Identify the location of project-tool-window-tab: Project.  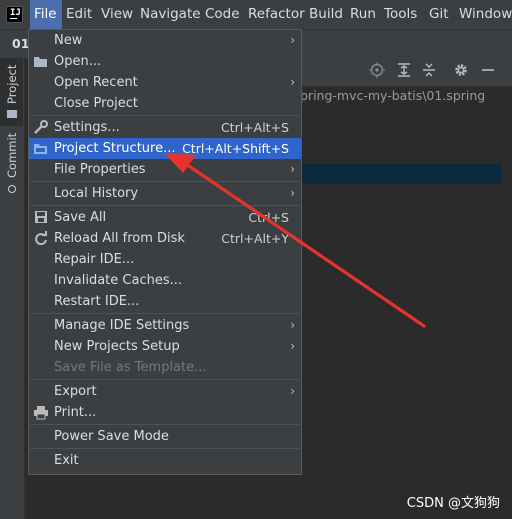
(11, 92).